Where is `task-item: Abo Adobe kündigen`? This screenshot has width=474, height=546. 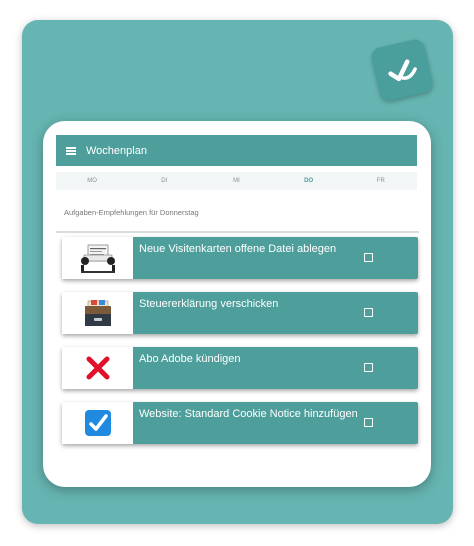 task-item: Abo Adobe kündigen is located at coordinates (240, 368).